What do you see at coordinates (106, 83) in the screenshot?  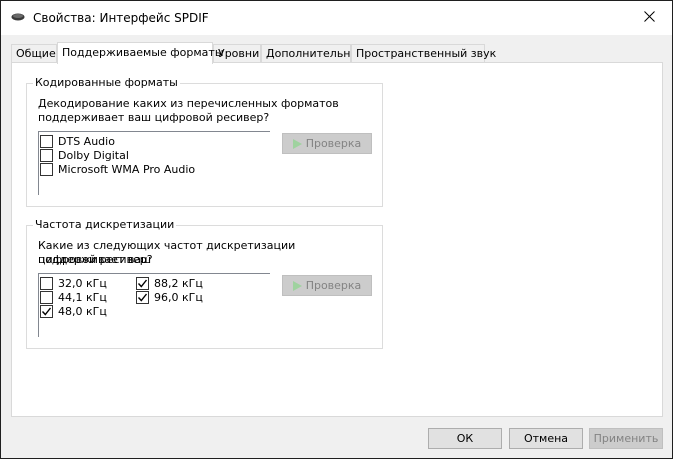 I see `encoded-formats-title: Кодированные форматы` at bounding box center [106, 83].